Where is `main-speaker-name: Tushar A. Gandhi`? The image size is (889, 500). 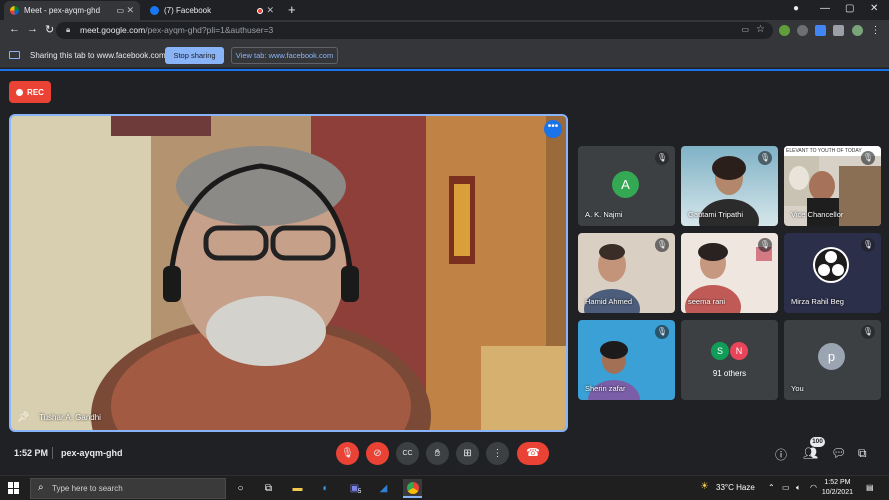 main-speaker-name: Tushar A. Gandhi is located at coordinates (70, 417).